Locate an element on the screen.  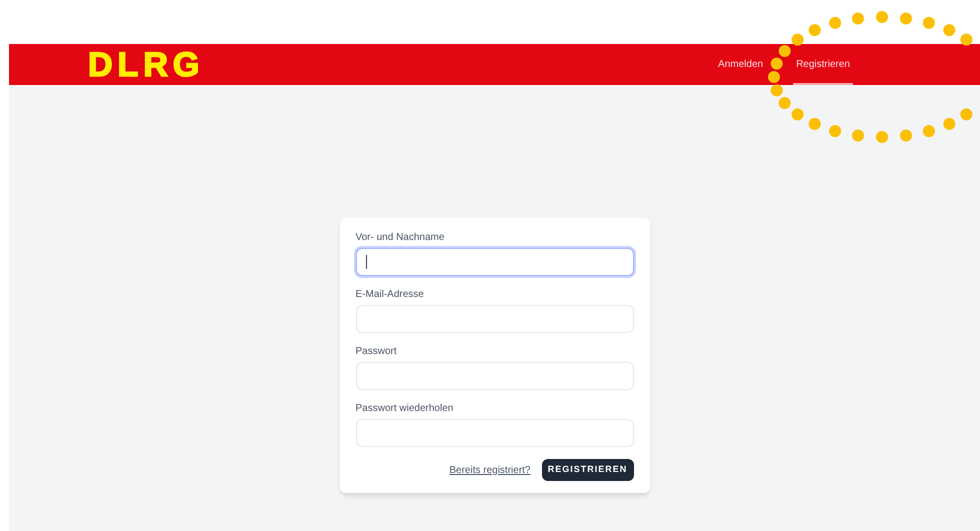
input-field is located at coordinates (495, 262).